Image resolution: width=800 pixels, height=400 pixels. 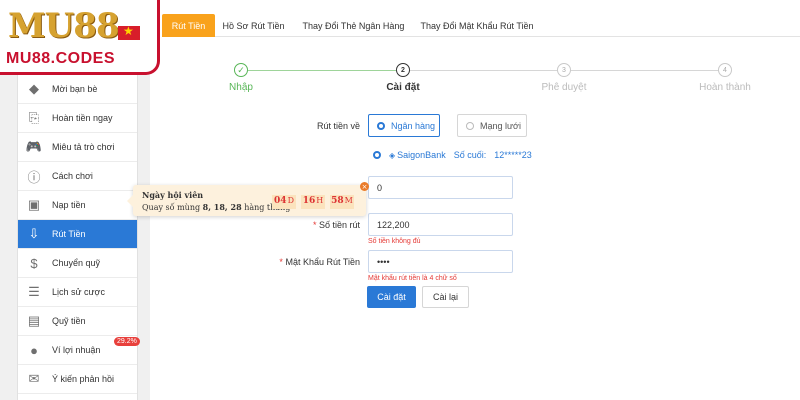 I want to click on step-2-label: Cài đặt, so click(x=403, y=87).